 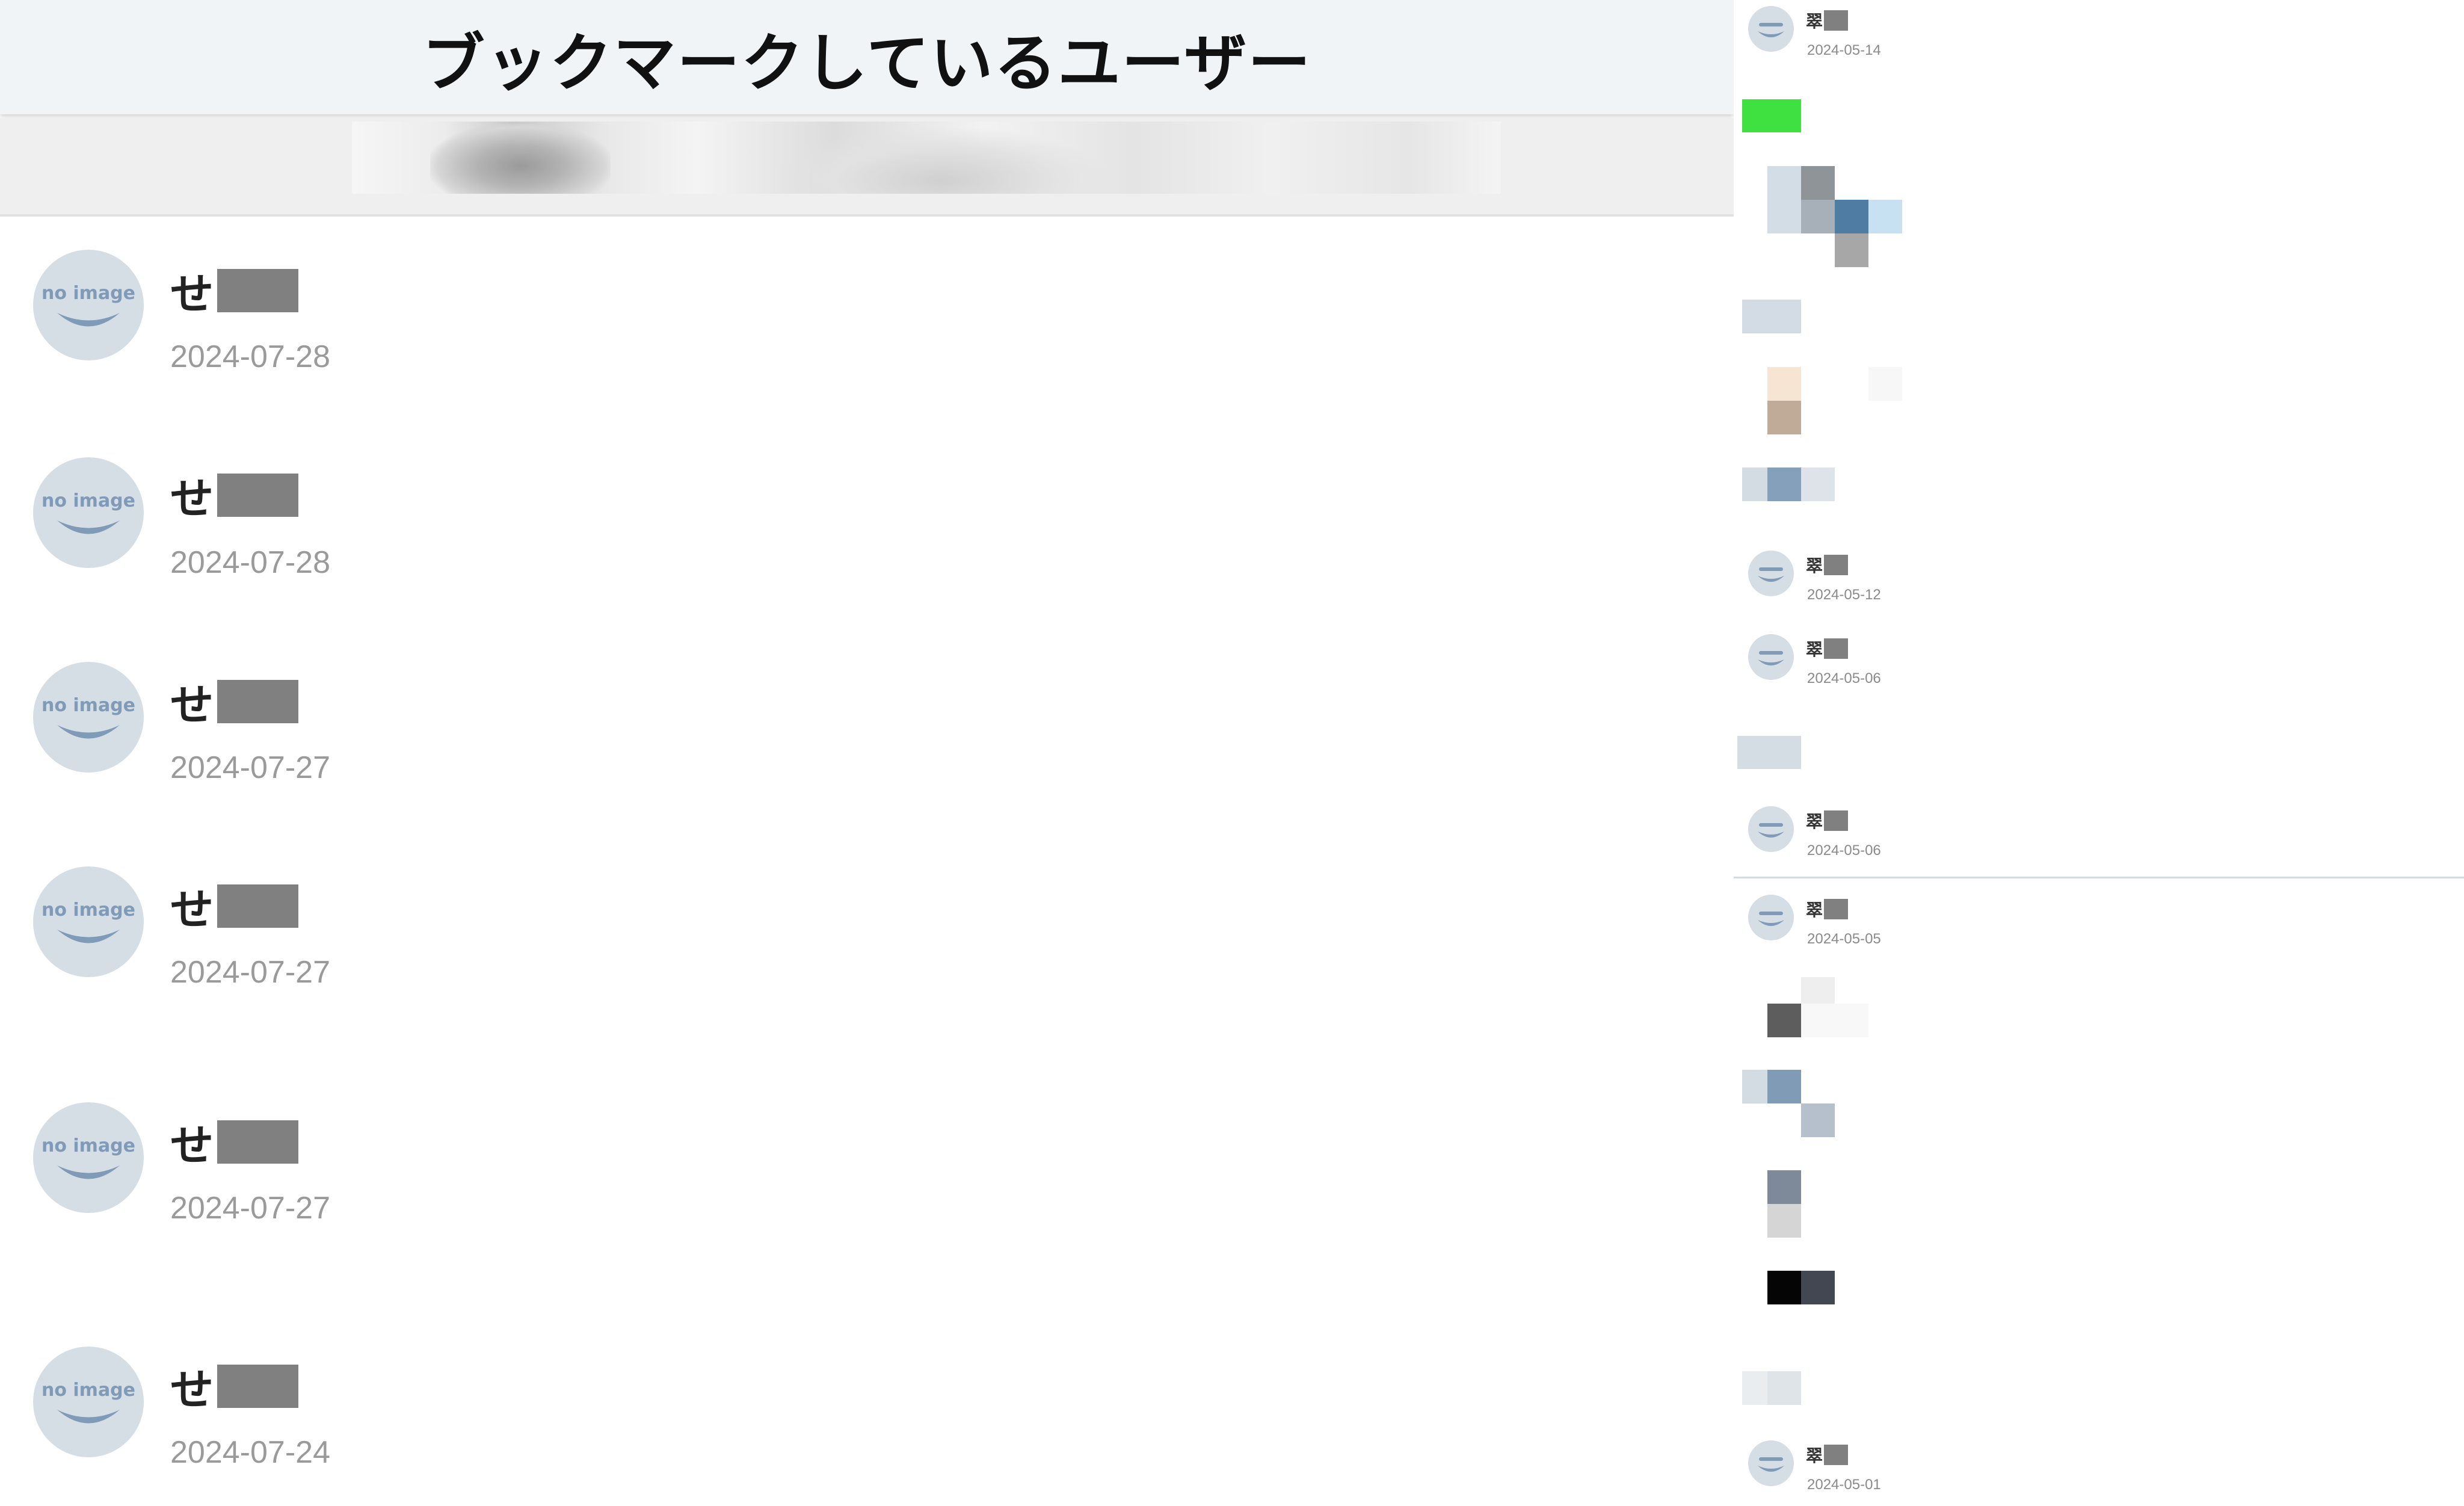 What do you see at coordinates (250, 562) in the screenshot?
I see `bookmark-date: 2024-07-28` at bounding box center [250, 562].